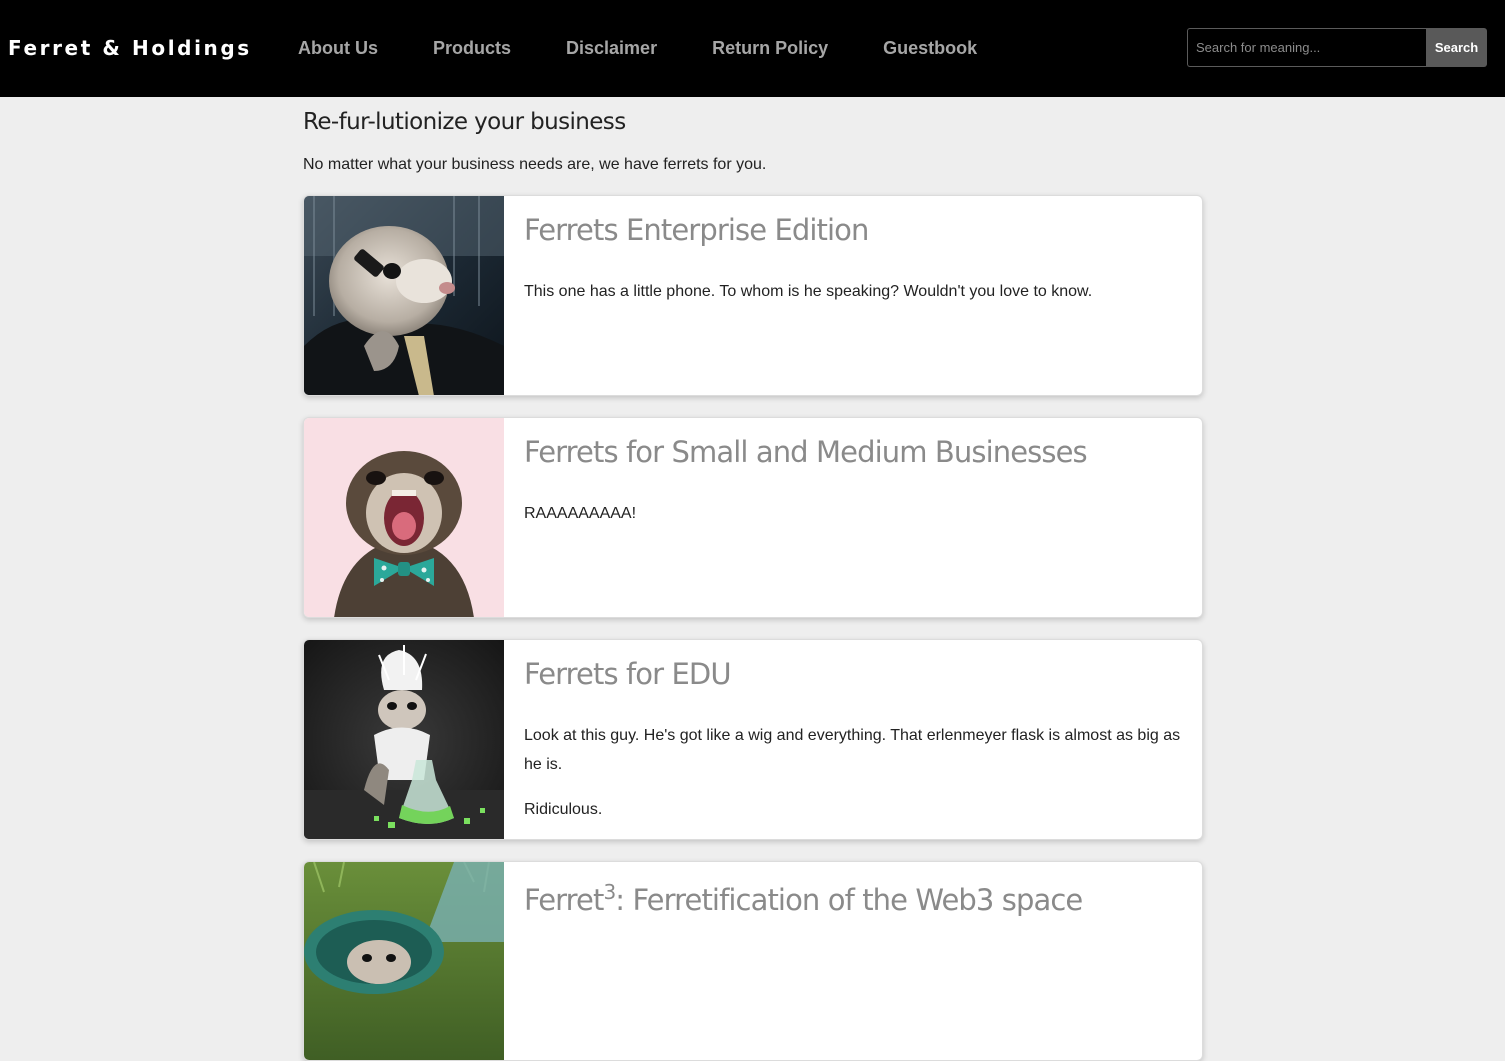 Image resolution: width=1505 pixels, height=1061 pixels. Describe the element at coordinates (338, 48) in the screenshot. I see `nav-link-about-us: About Us` at that location.